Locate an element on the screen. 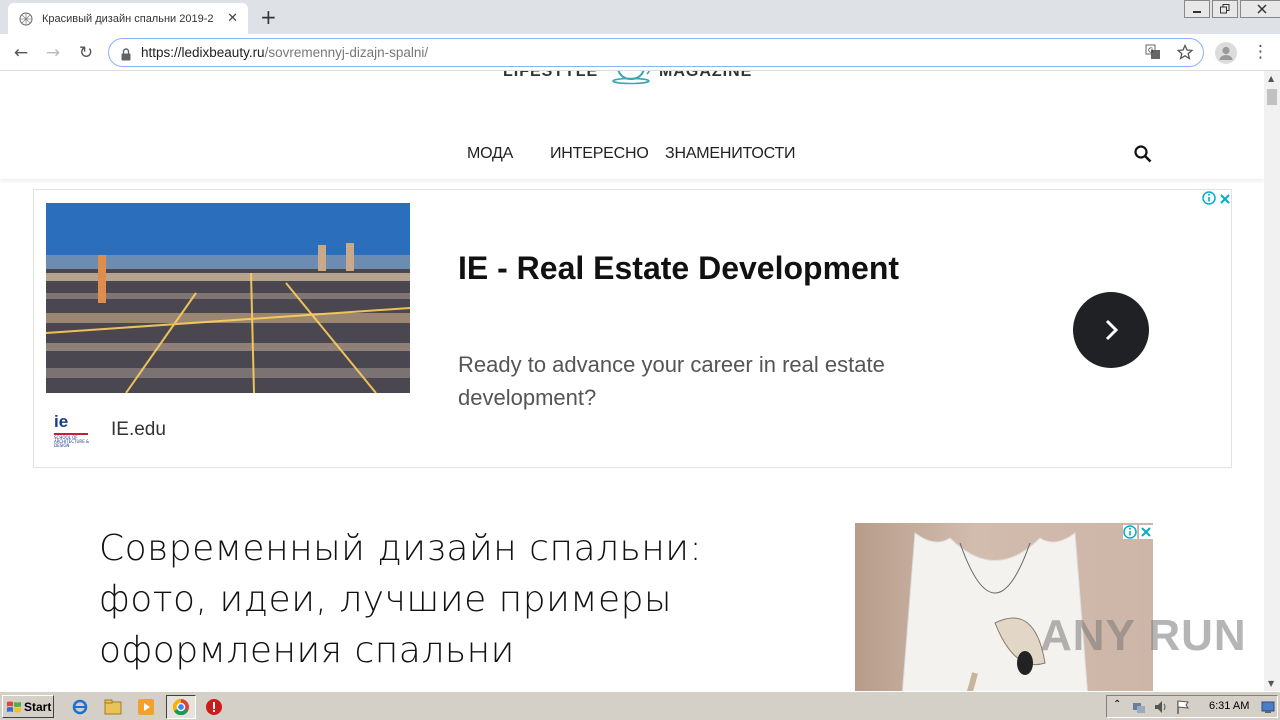 This screenshot has height=720, width=1280. restore-button is located at coordinates (1225, 9).